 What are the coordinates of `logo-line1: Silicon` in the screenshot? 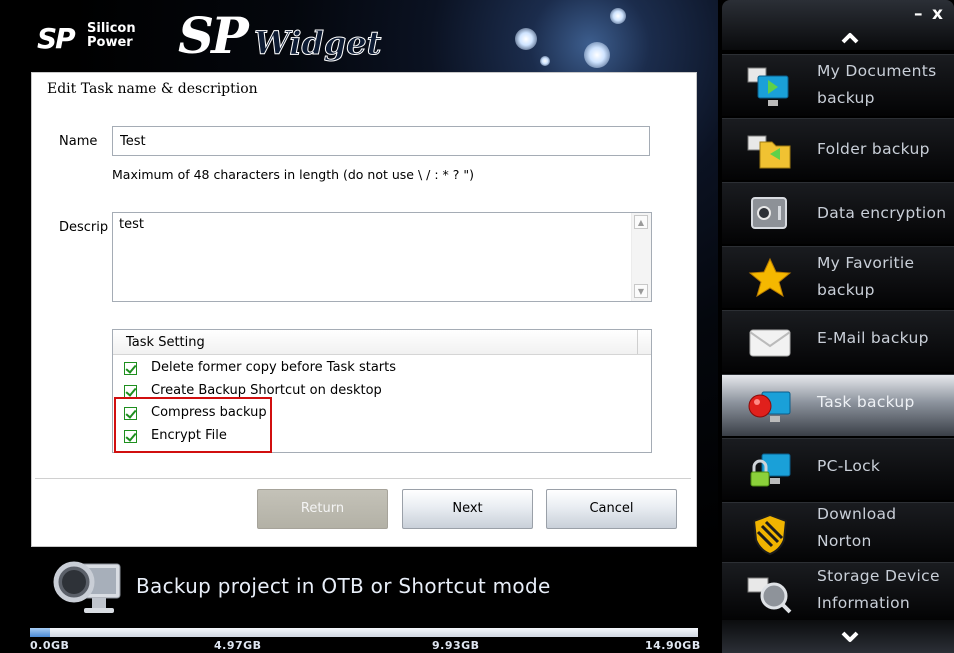 It's located at (111, 28).